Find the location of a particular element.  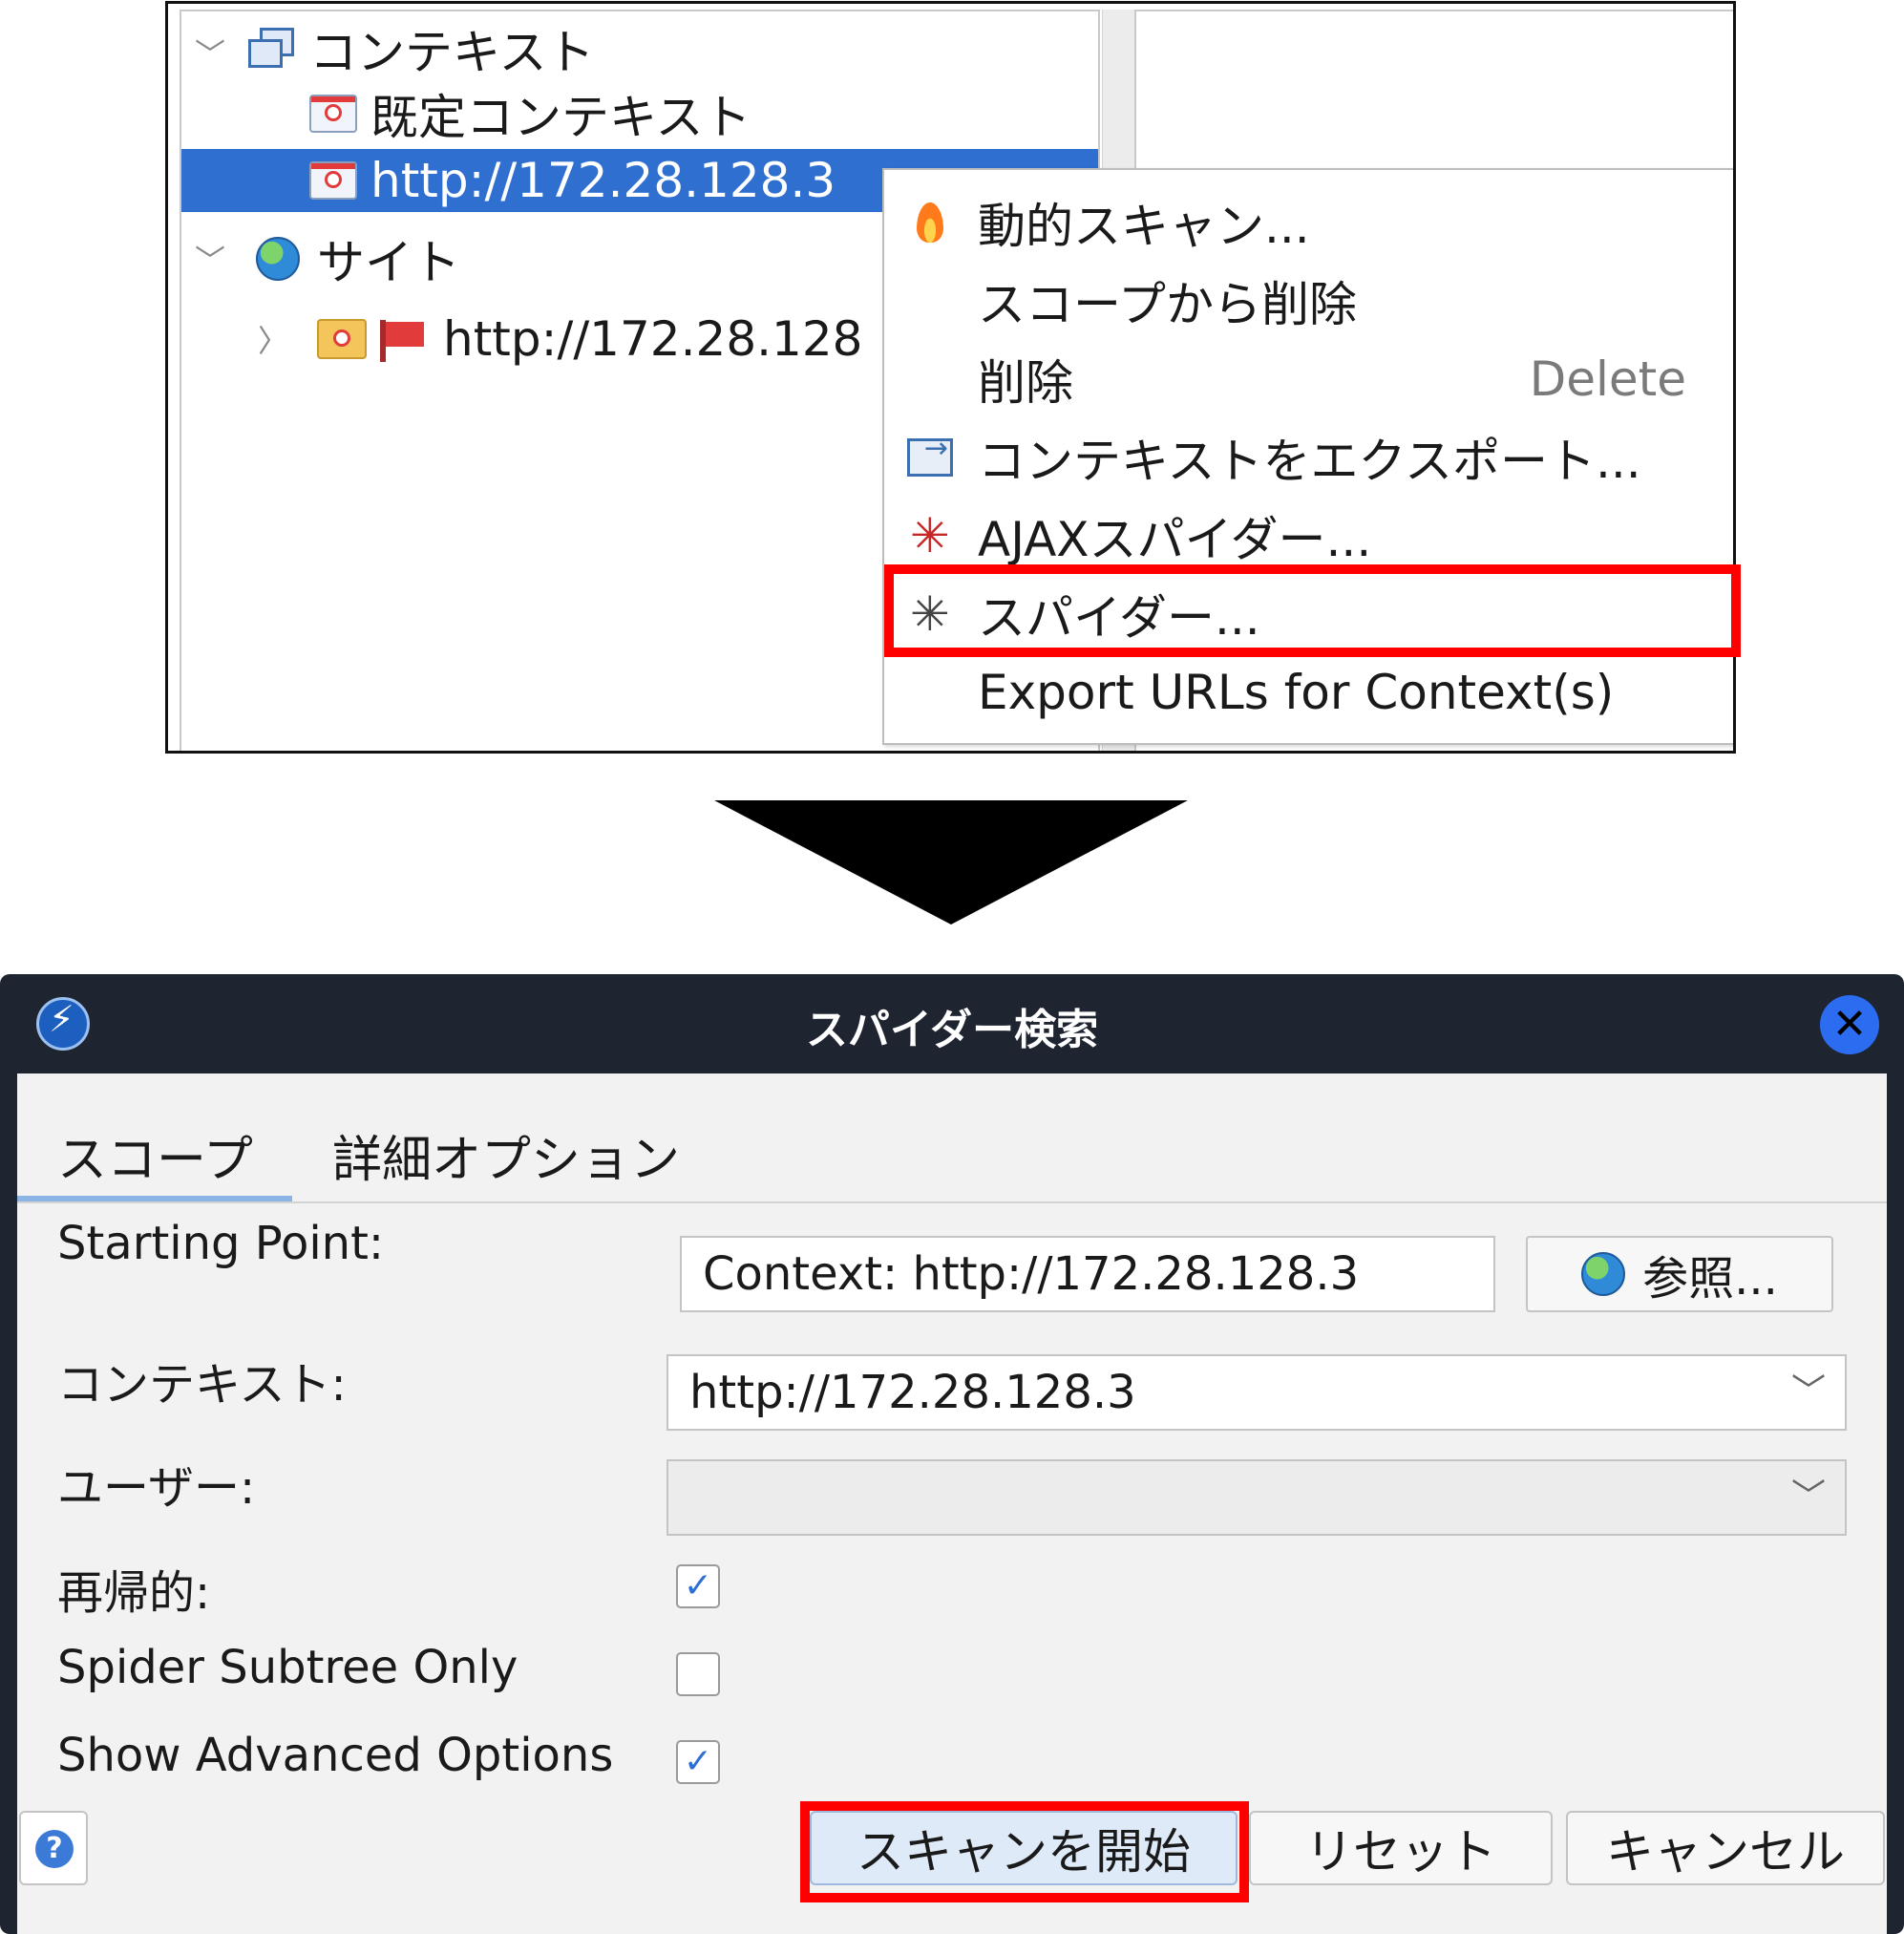

starting-point-label: Starting Point: is located at coordinates (221, 1244).